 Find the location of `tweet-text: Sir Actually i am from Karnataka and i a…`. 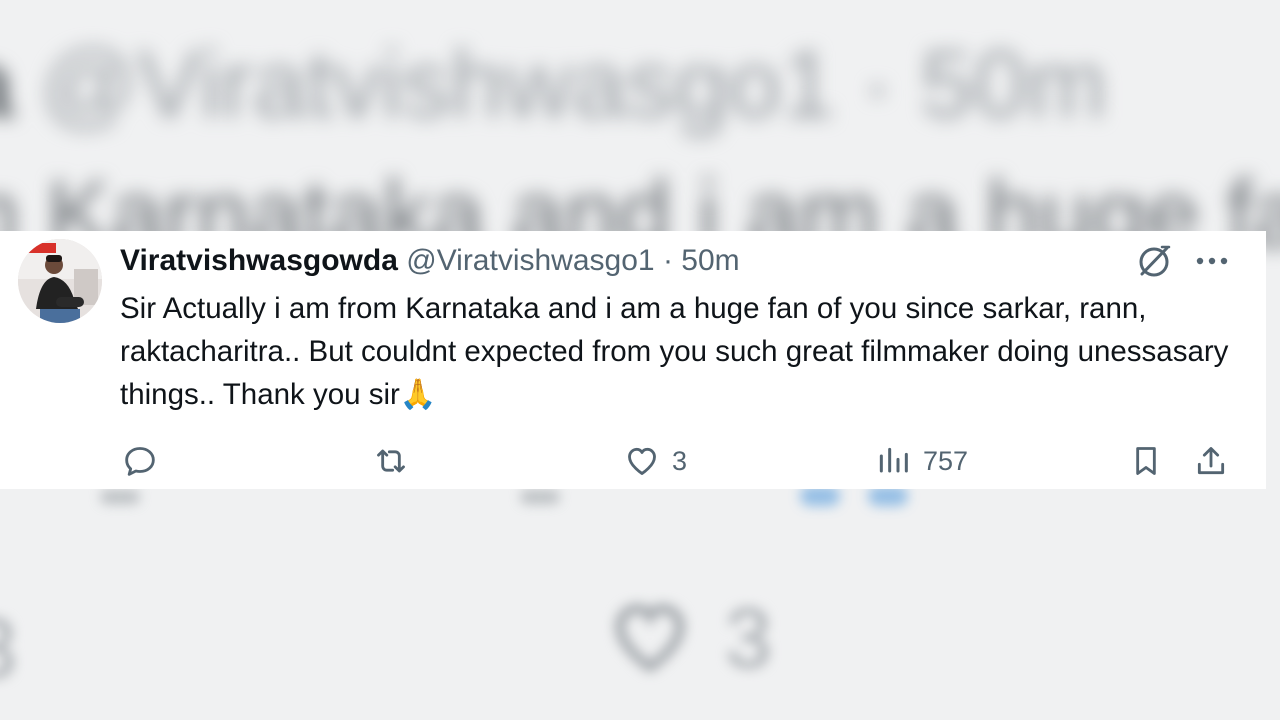

tweet-text: Sir Actually i am from Karnataka and i a… is located at coordinates (674, 351).